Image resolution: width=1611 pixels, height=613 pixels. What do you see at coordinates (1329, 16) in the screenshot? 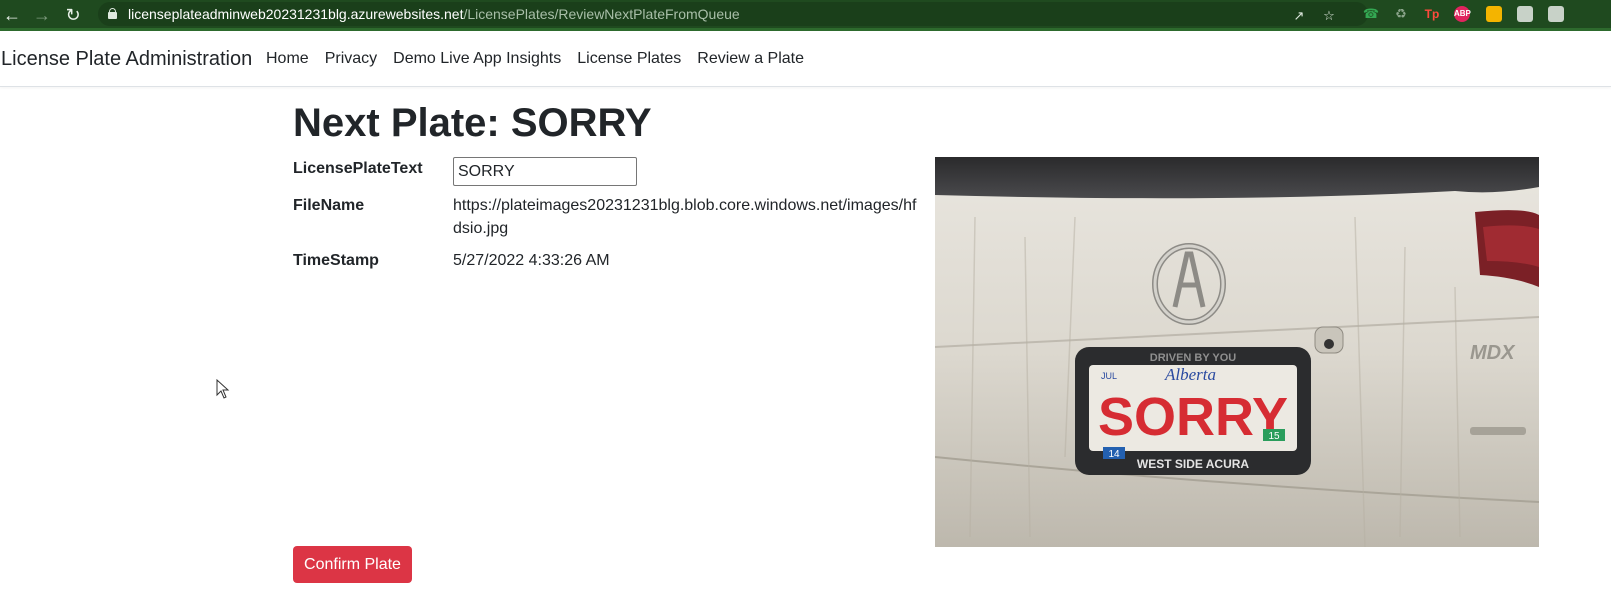
I see `bookmark-star-icon: ☆` at bounding box center [1329, 16].